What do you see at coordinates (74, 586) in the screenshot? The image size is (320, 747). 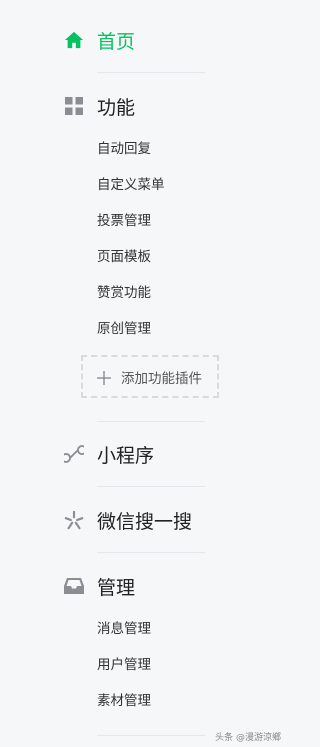 I see `inbox-icon` at bounding box center [74, 586].